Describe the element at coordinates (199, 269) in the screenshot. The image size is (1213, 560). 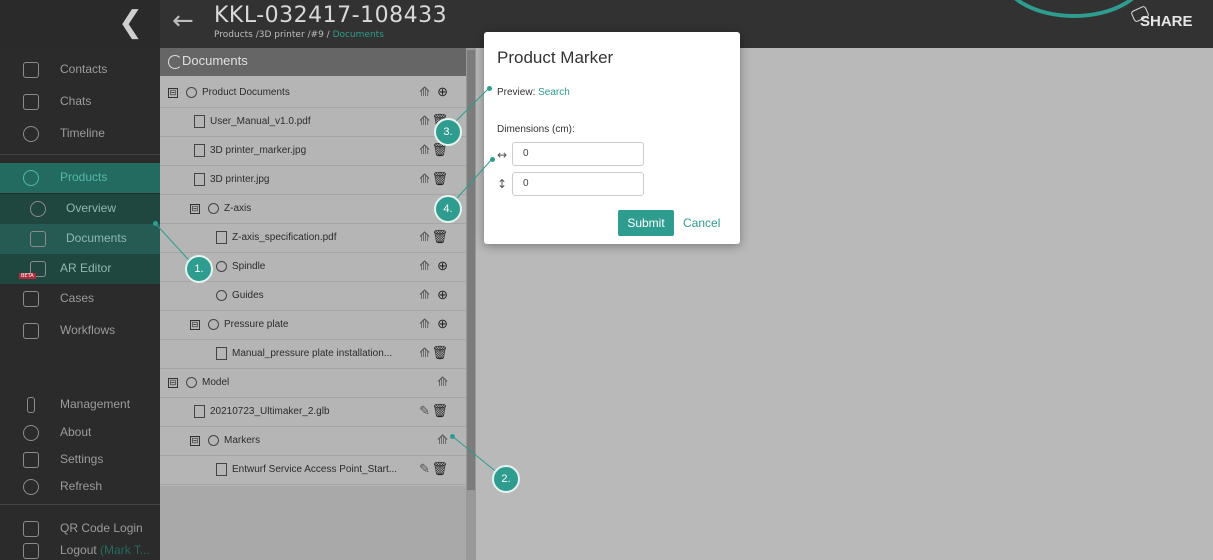
I see `callout-badge-1: 1.` at that location.